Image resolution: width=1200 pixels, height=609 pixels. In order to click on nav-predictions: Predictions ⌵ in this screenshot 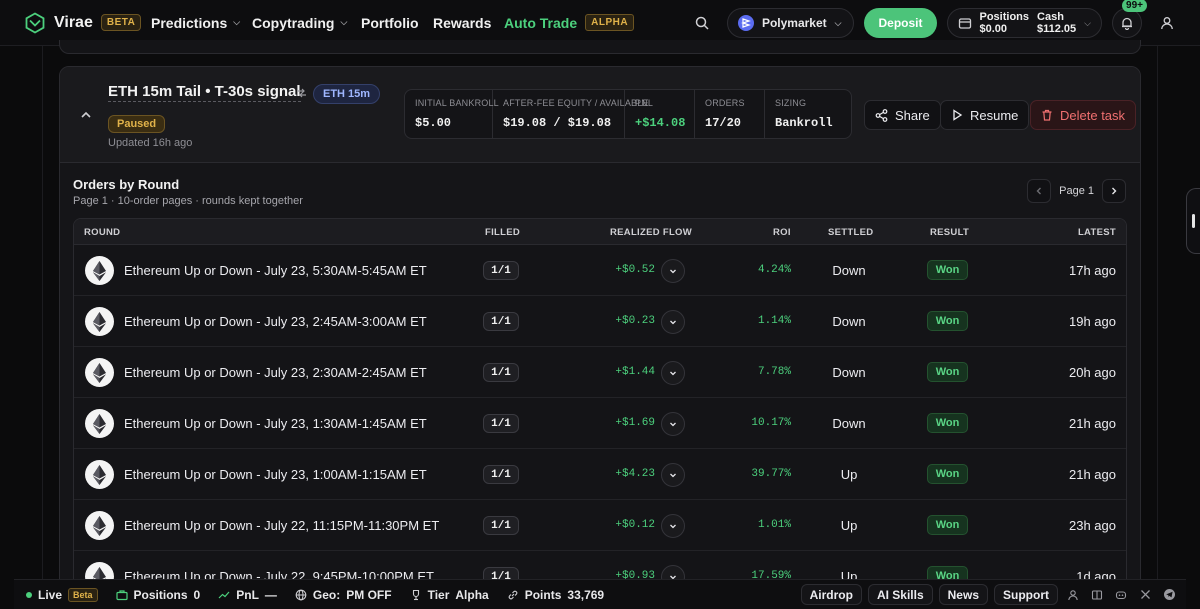, I will do `click(195, 23)`.